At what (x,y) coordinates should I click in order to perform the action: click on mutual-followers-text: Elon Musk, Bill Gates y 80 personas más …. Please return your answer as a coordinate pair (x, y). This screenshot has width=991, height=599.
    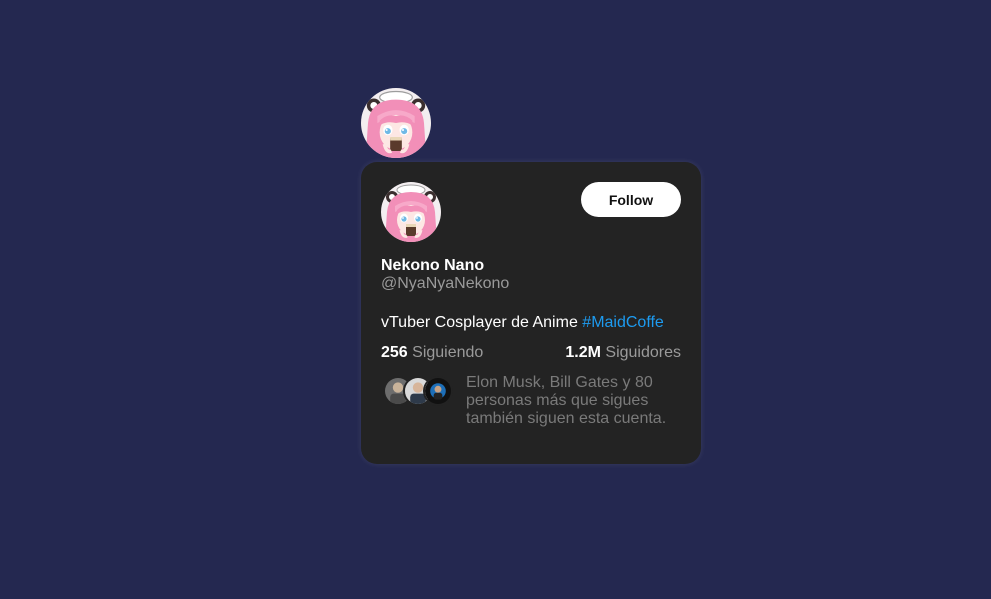
    Looking at the image, I should click on (566, 400).